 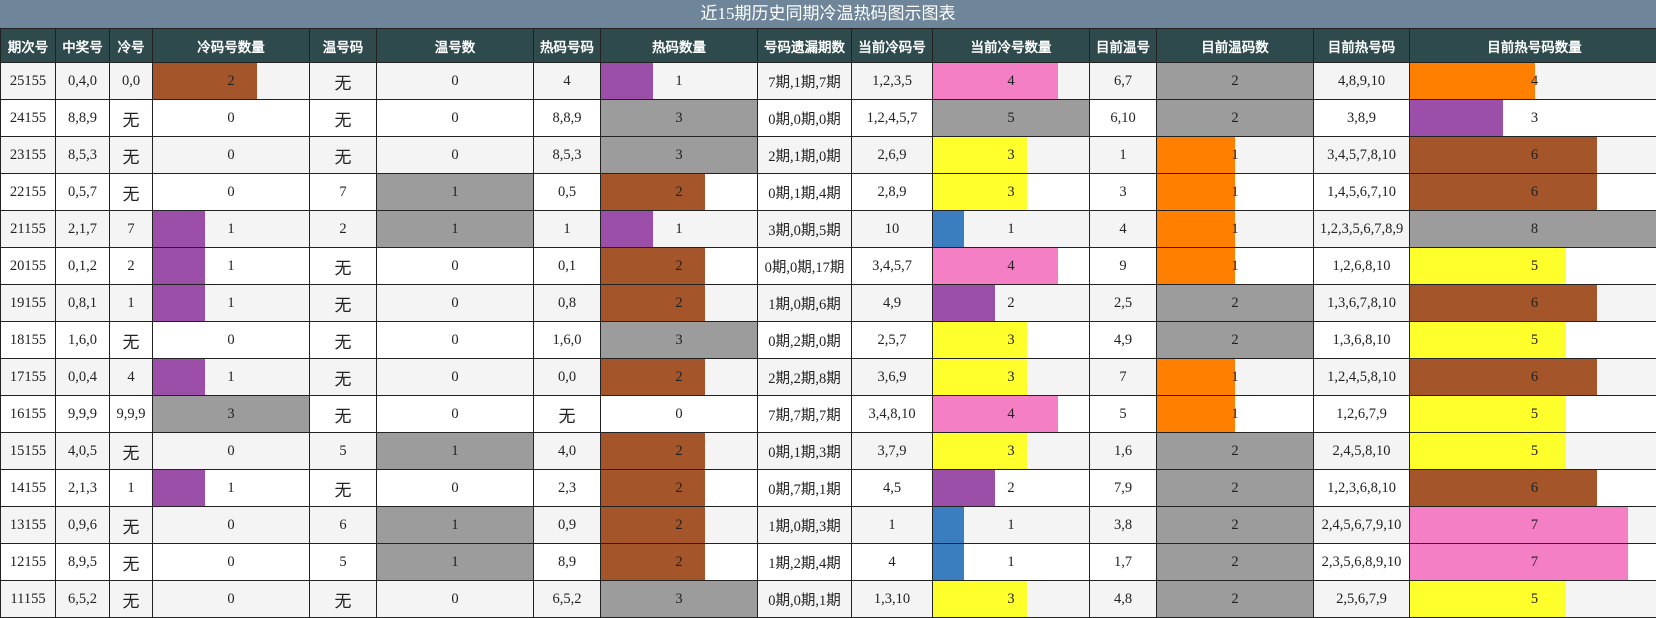 I want to click on col-cold: 冷号, so click(x=131, y=45).